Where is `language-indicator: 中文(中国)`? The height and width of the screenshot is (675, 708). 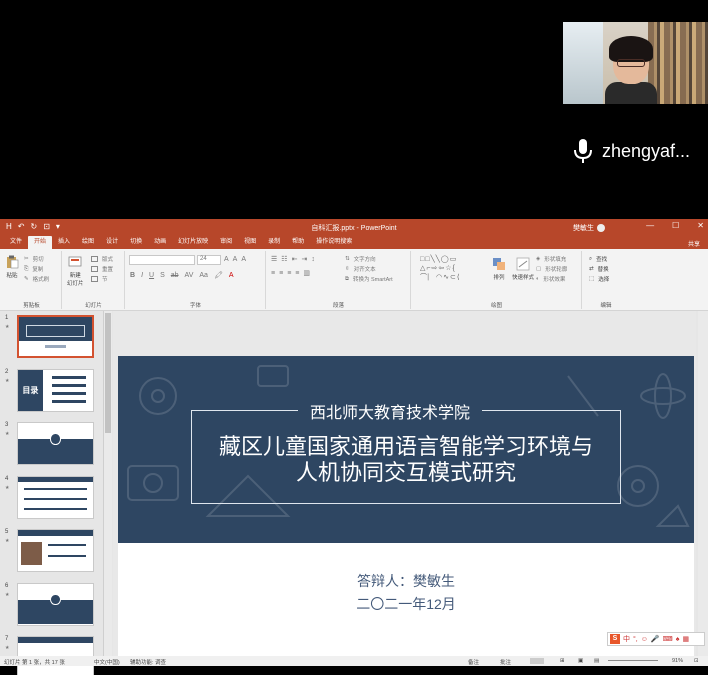
language-indicator: 中文(中国) is located at coordinates (107, 662).